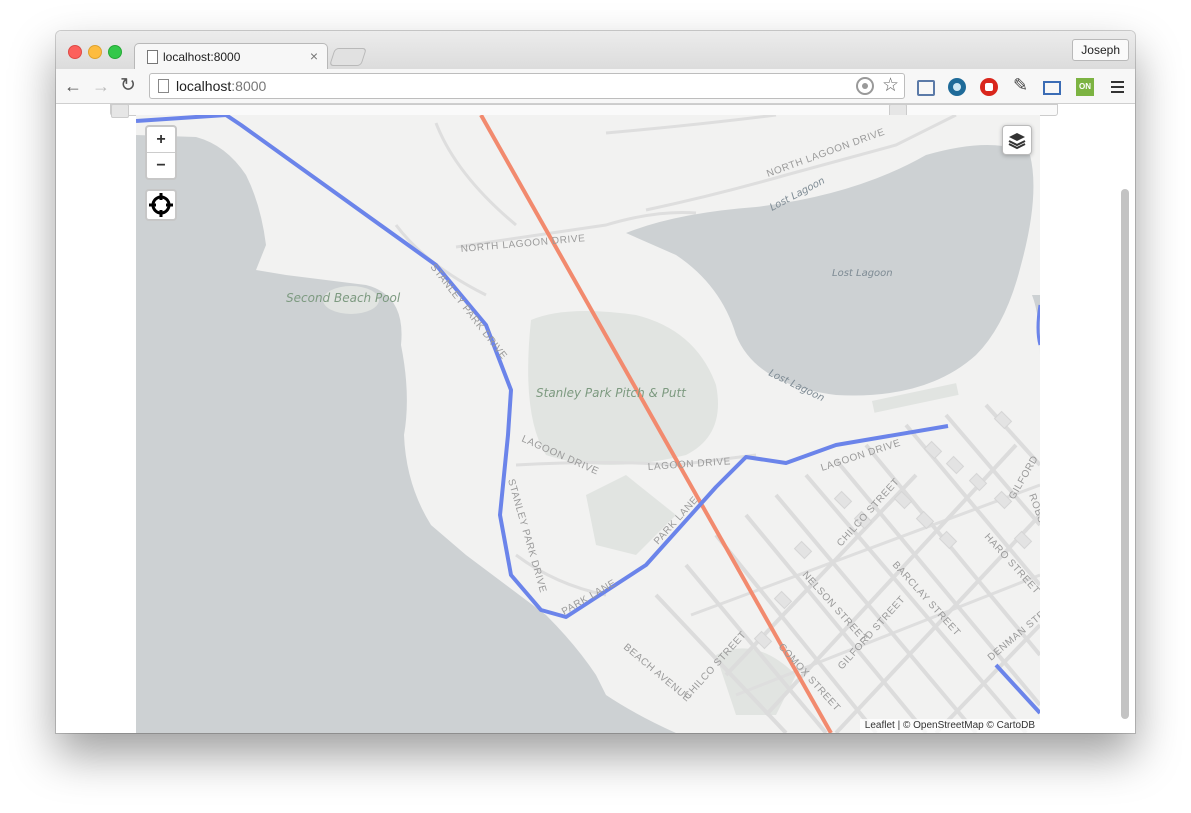 The image size is (1191, 813). I want to click on zoom-out-button: −, so click(161, 165).